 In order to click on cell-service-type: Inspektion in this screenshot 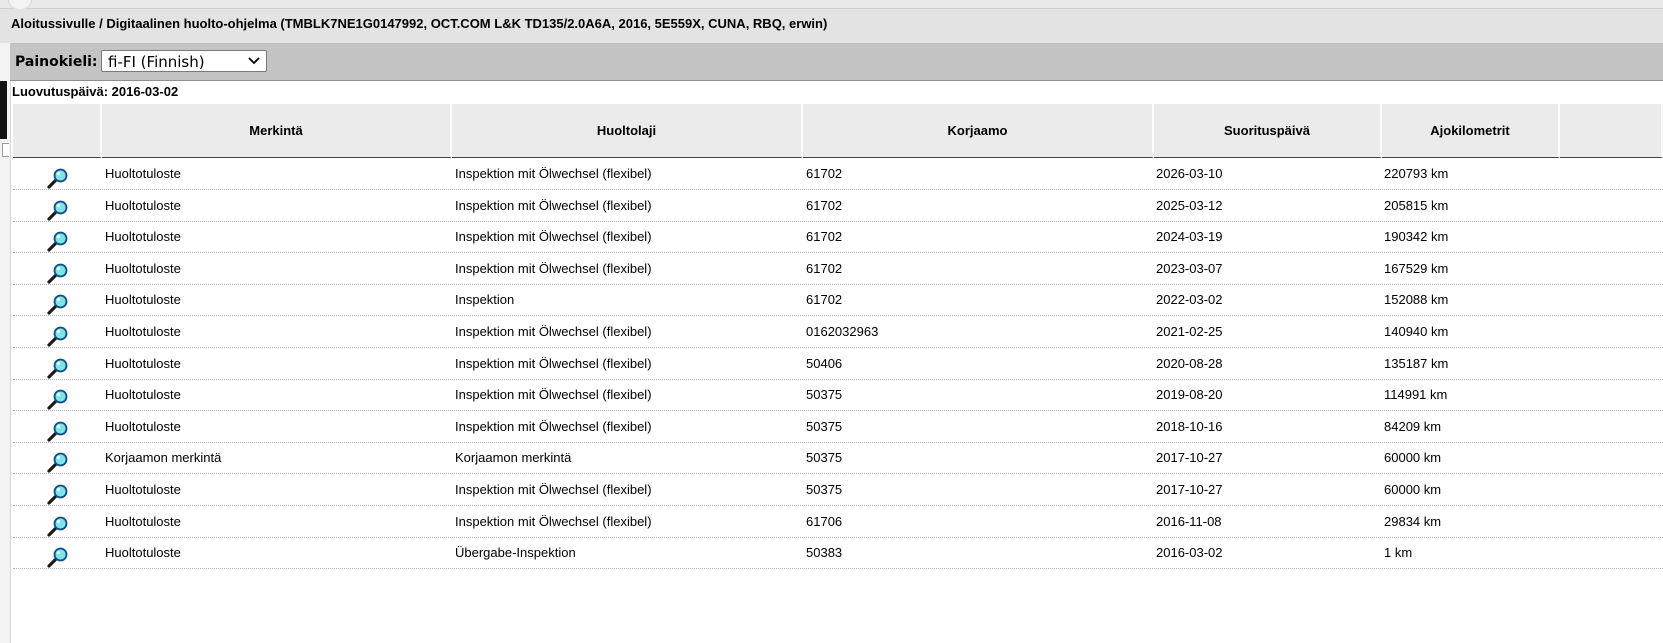, I will do `click(485, 300)`.